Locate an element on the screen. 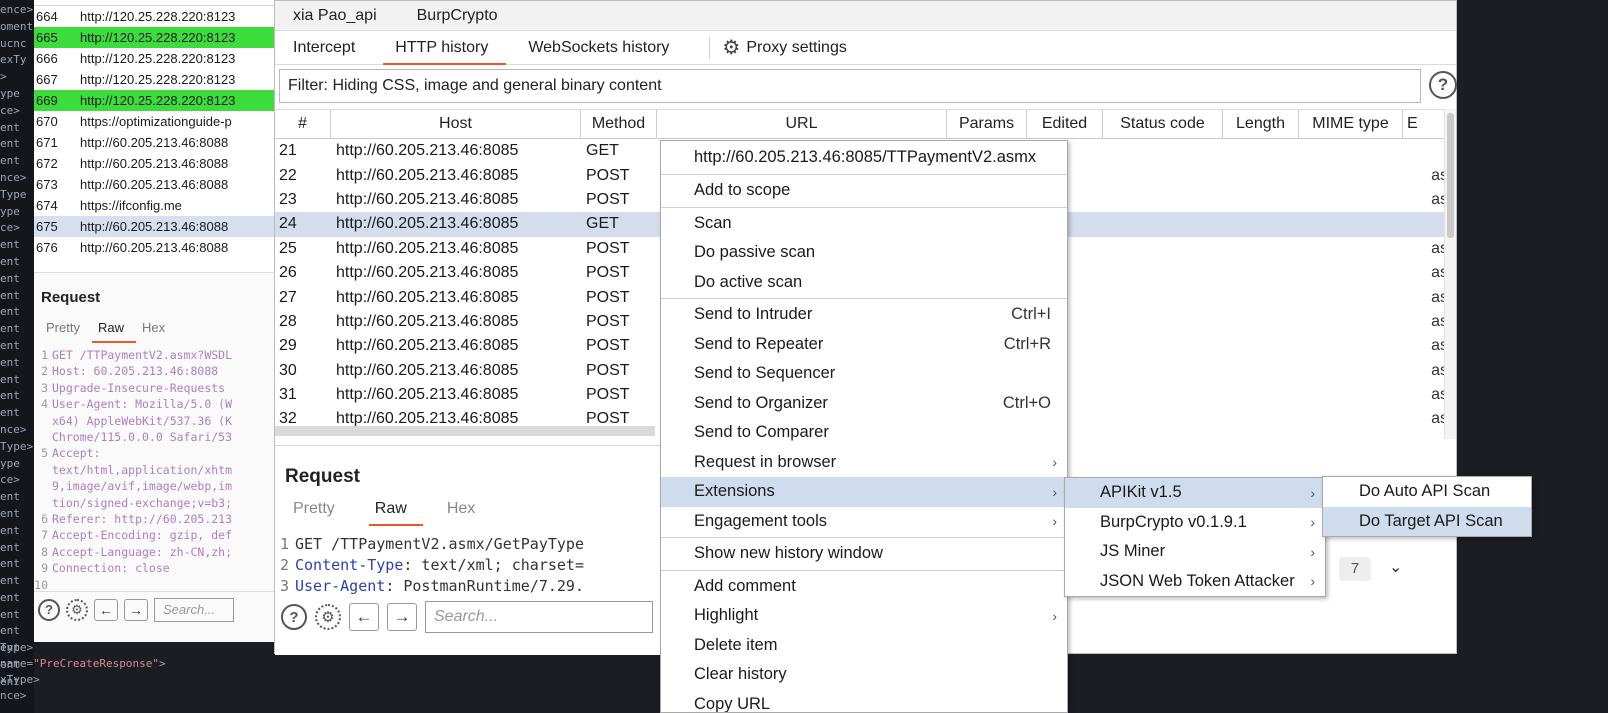 This screenshot has height=713, width=1608. bg-tab-hex: Hex is located at coordinates (156, 329).